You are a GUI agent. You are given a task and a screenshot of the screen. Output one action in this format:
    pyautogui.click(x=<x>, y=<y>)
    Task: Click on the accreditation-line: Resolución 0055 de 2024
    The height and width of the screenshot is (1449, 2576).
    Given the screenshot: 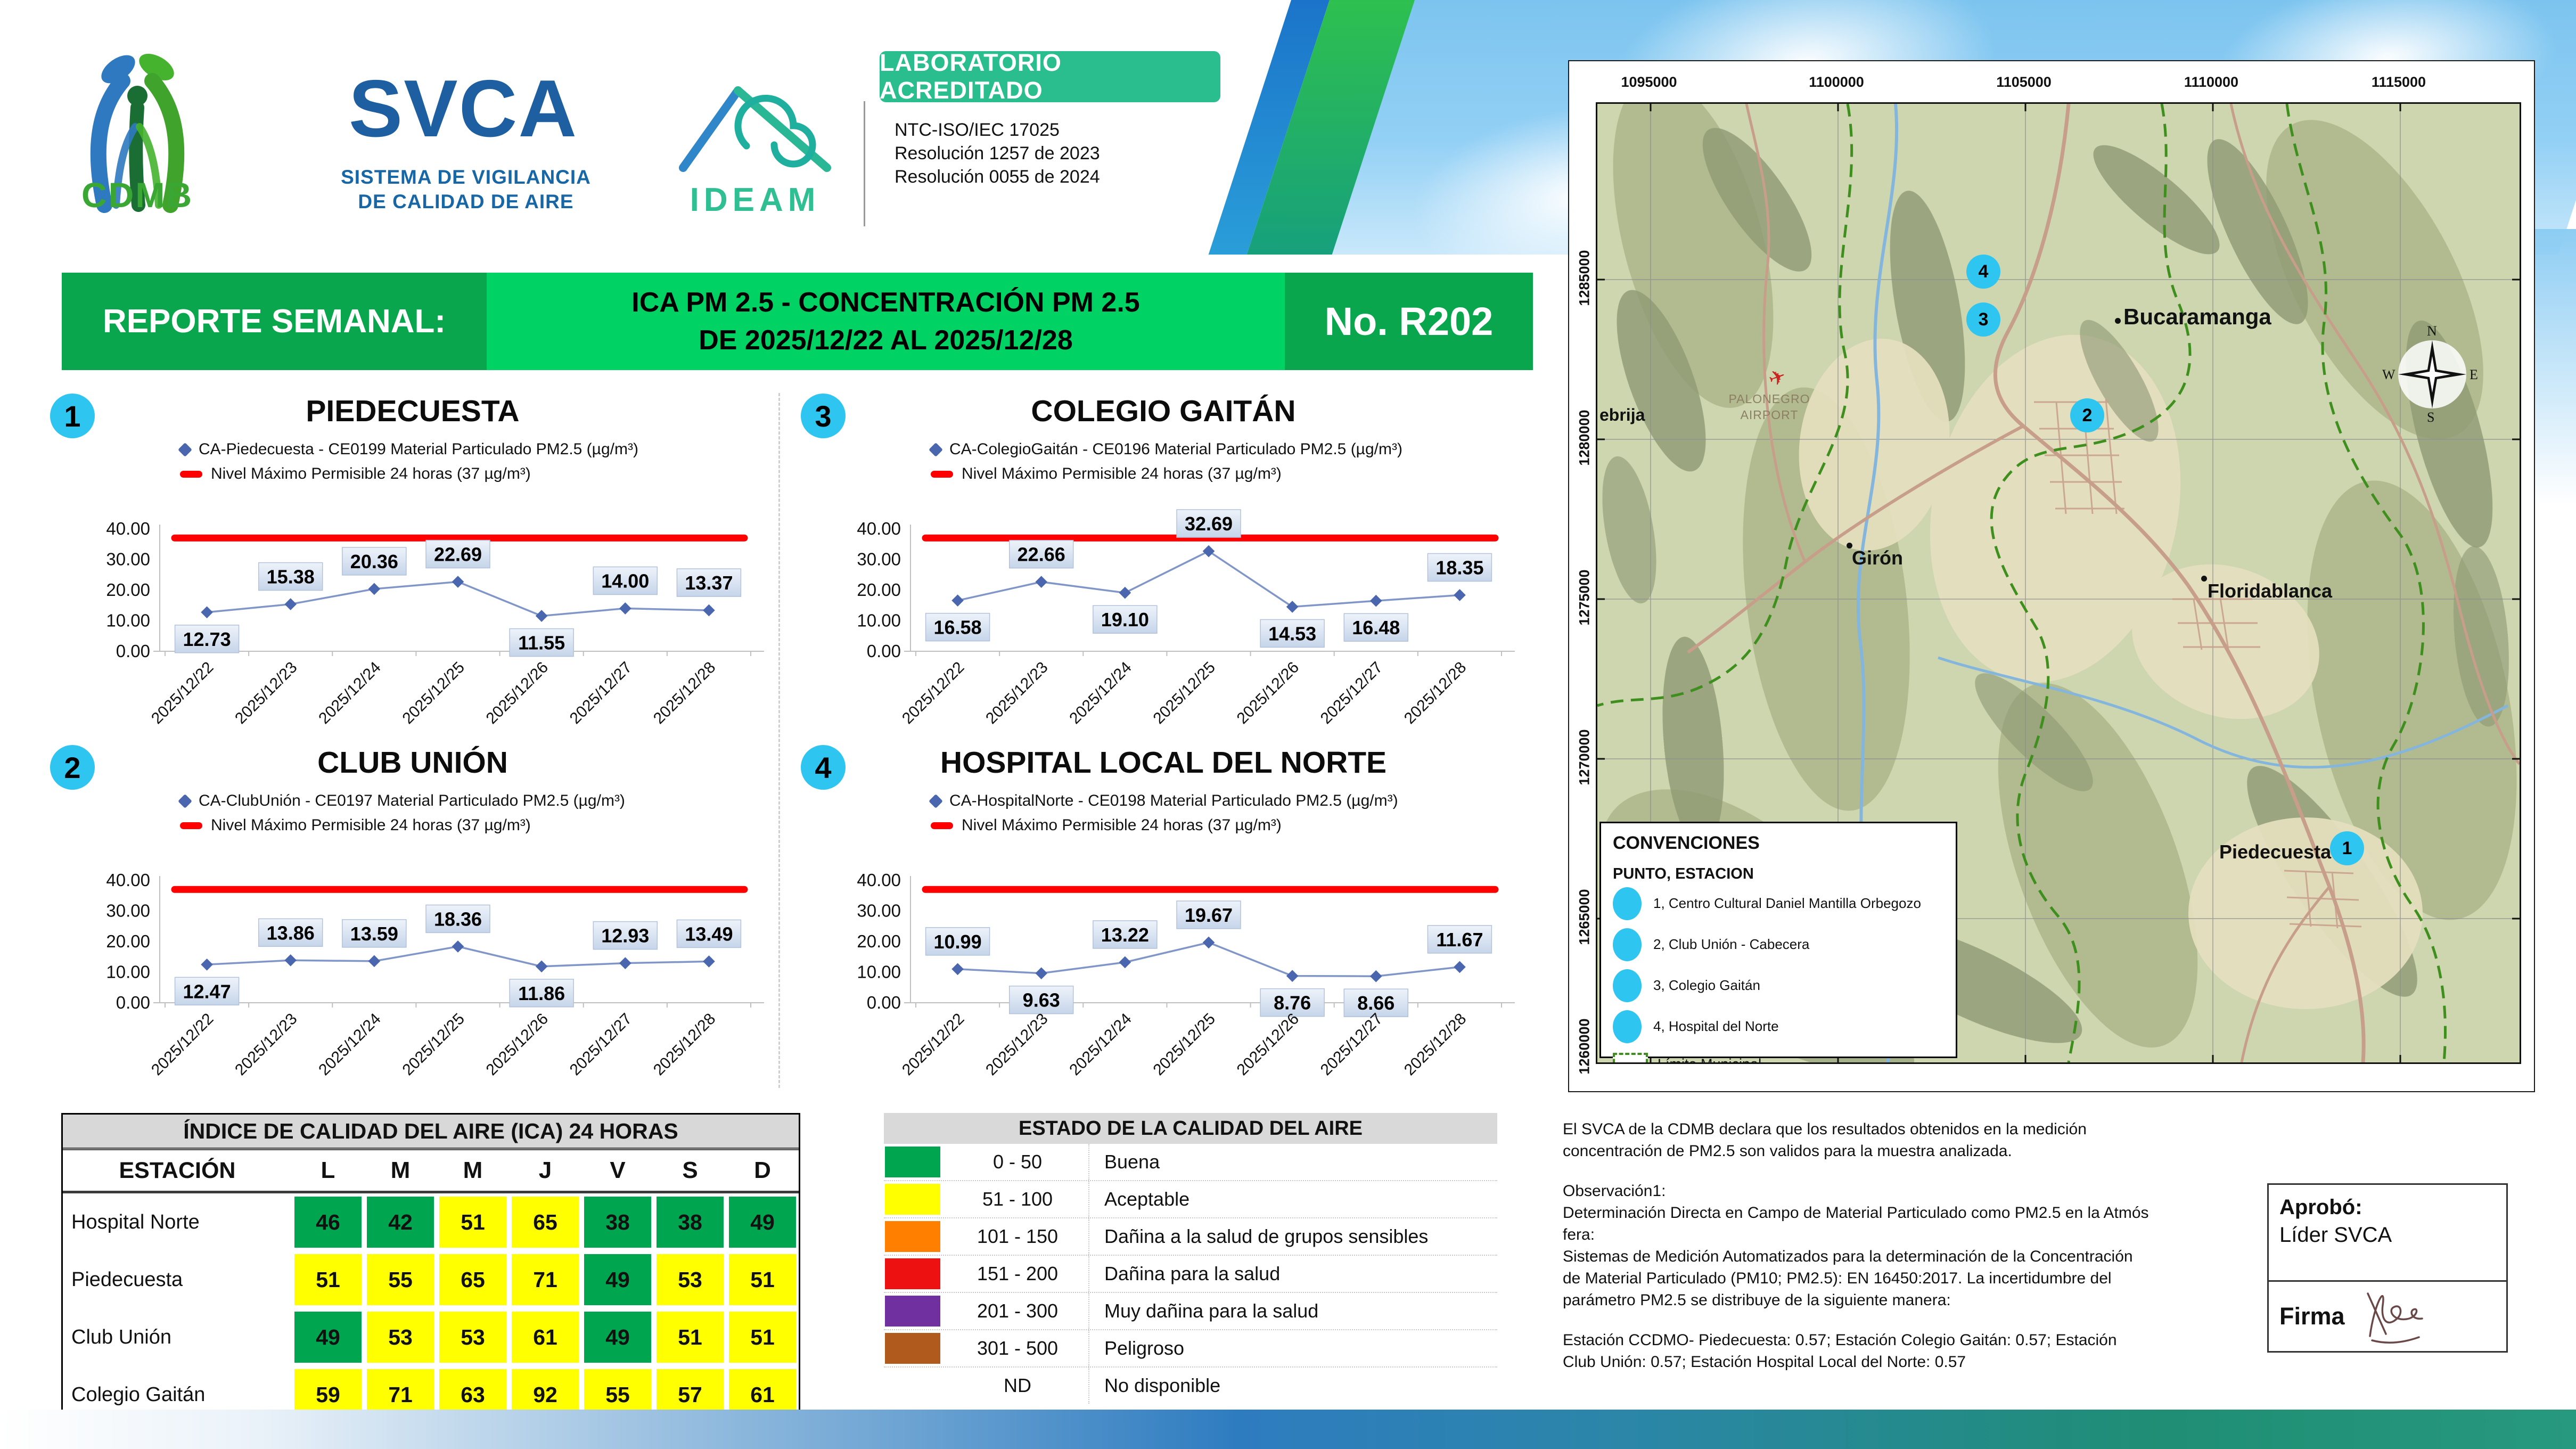 What is the action you would take?
    pyautogui.click(x=997, y=177)
    